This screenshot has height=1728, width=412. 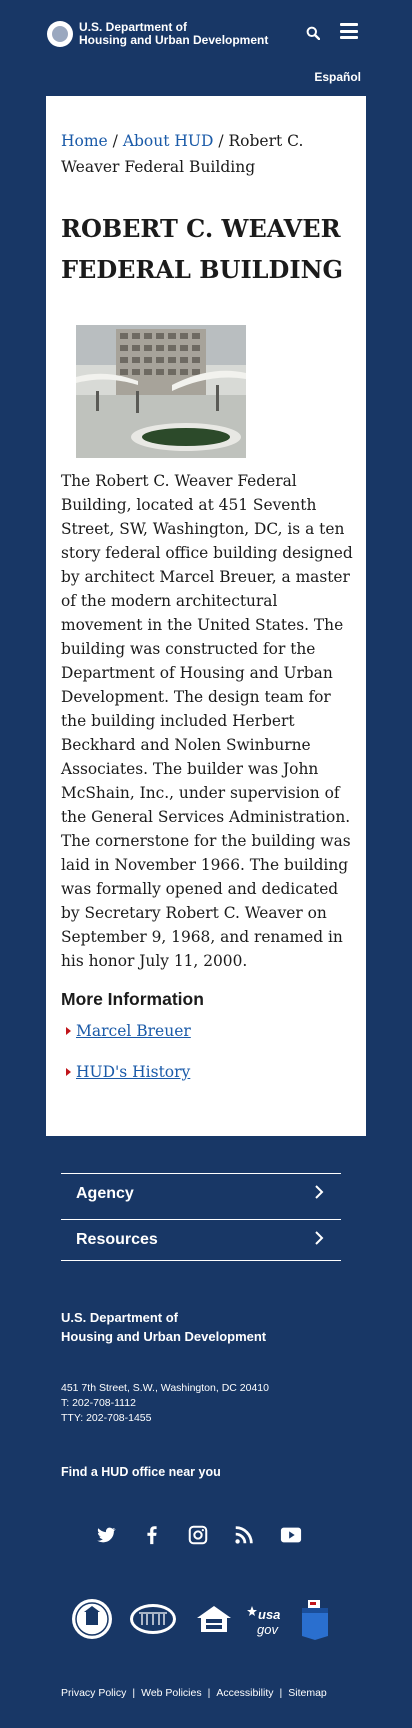 I want to click on vote-icon, so click(x=315, y=1619).